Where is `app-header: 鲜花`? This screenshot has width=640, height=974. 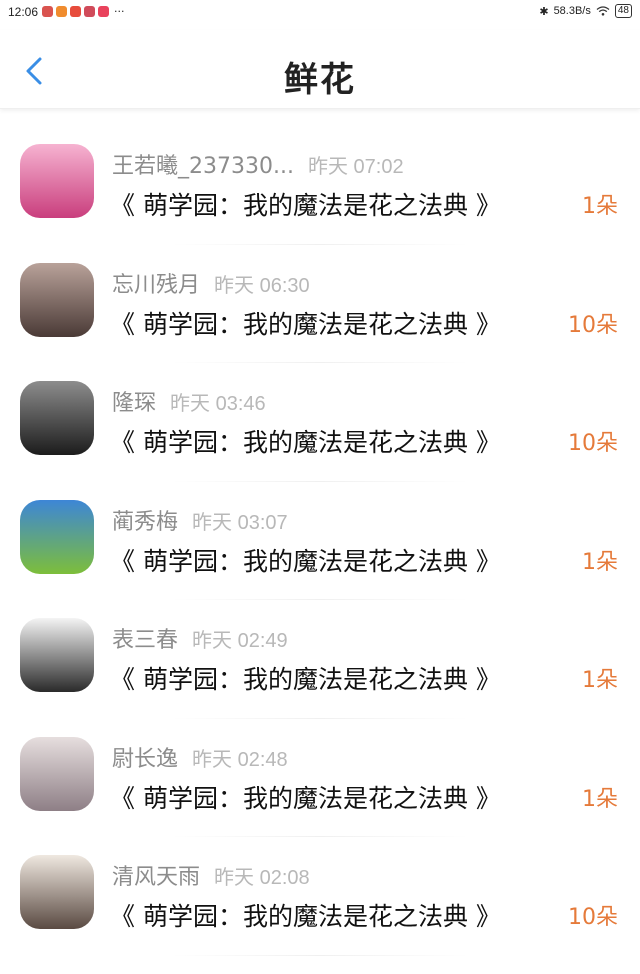
app-header: 鲜花 is located at coordinates (320, 69).